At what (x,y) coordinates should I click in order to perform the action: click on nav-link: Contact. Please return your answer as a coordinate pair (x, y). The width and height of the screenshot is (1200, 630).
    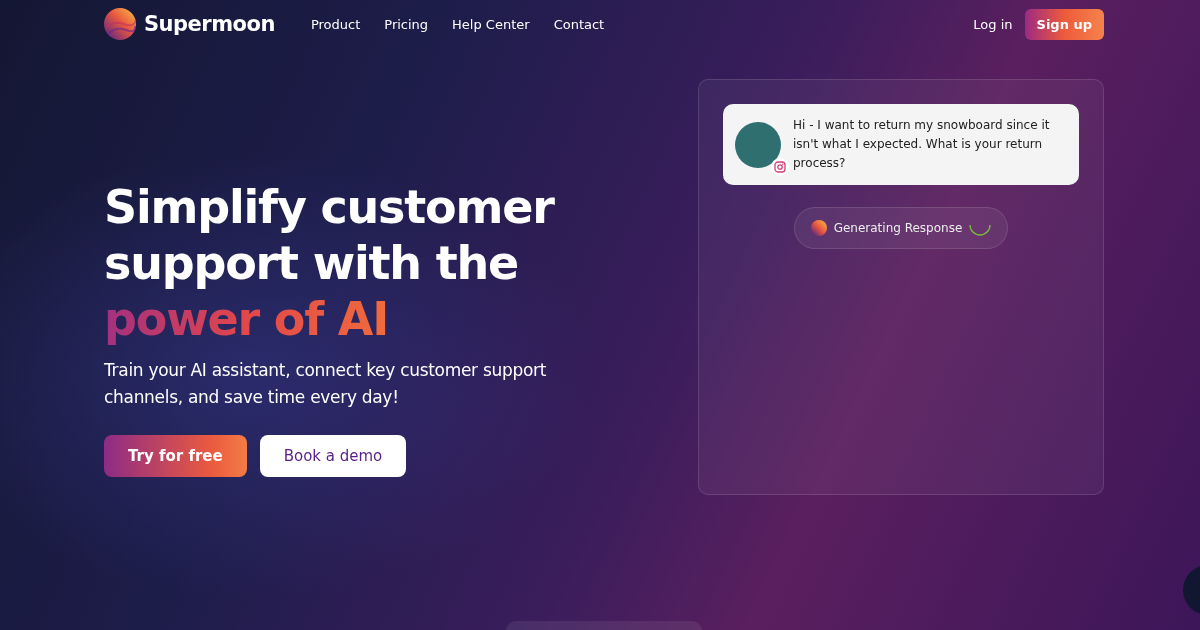
    Looking at the image, I should click on (579, 24).